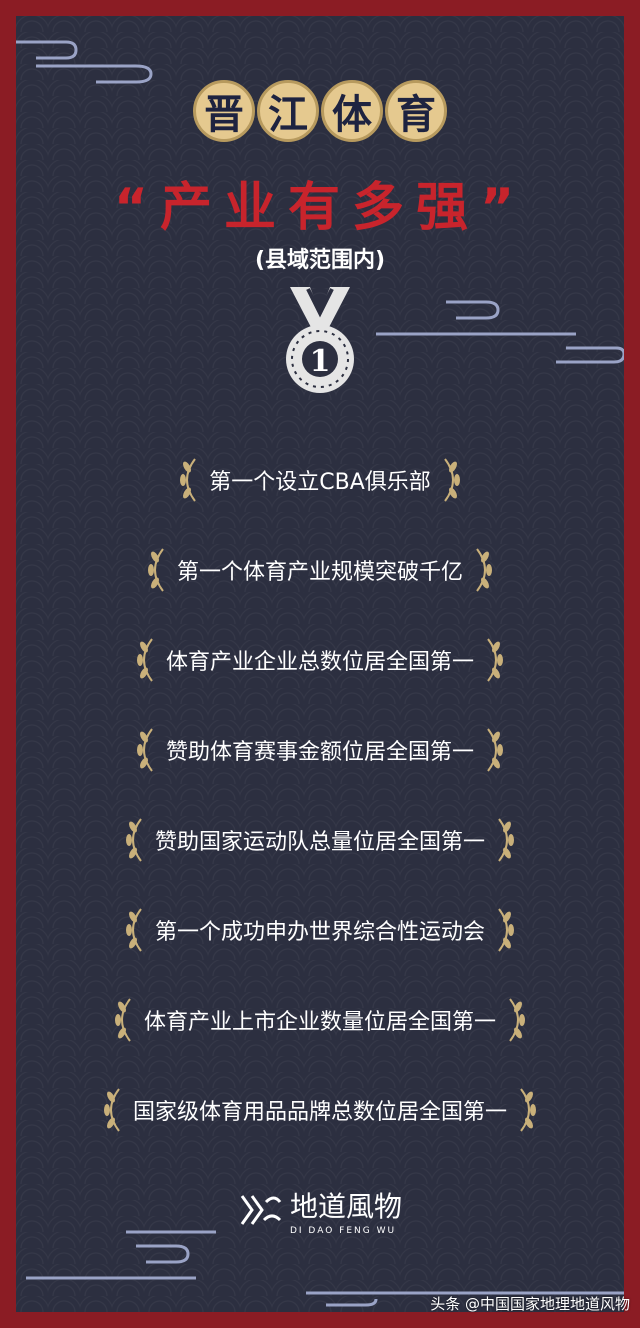  I want to click on achievement-label: 体育产业上市企业数量位居全国第一, so click(319, 1022).